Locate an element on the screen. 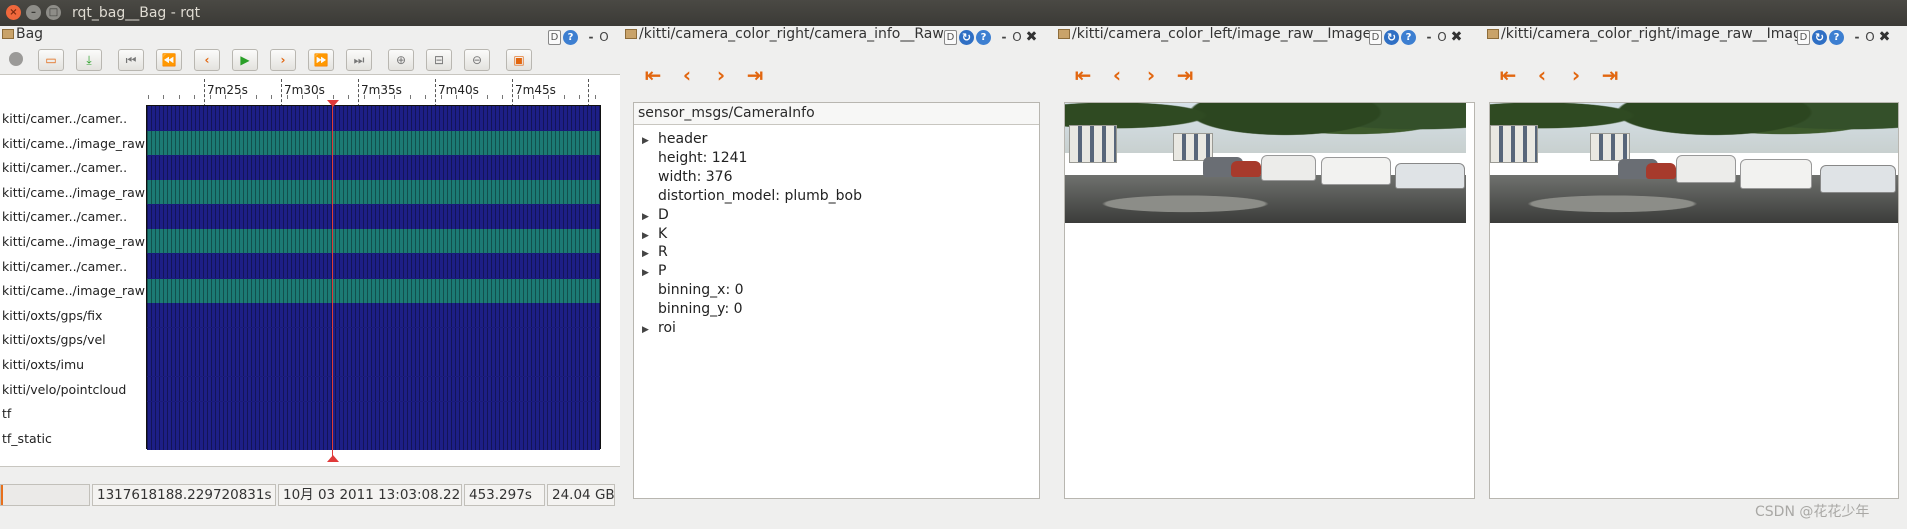 This screenshot has width=1907, height=529. fast-forward-button: ⏩ is located at coordinates (321, 60).